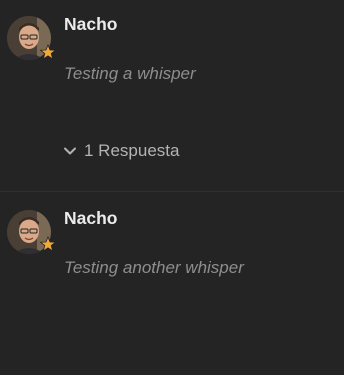 The width and height of the screenshot is (344, 375). What do you see at coordinates (132, 150) in the screenshot?
I see `replies-count-label: 1 Respuesta` at bounding box center [132, 150].